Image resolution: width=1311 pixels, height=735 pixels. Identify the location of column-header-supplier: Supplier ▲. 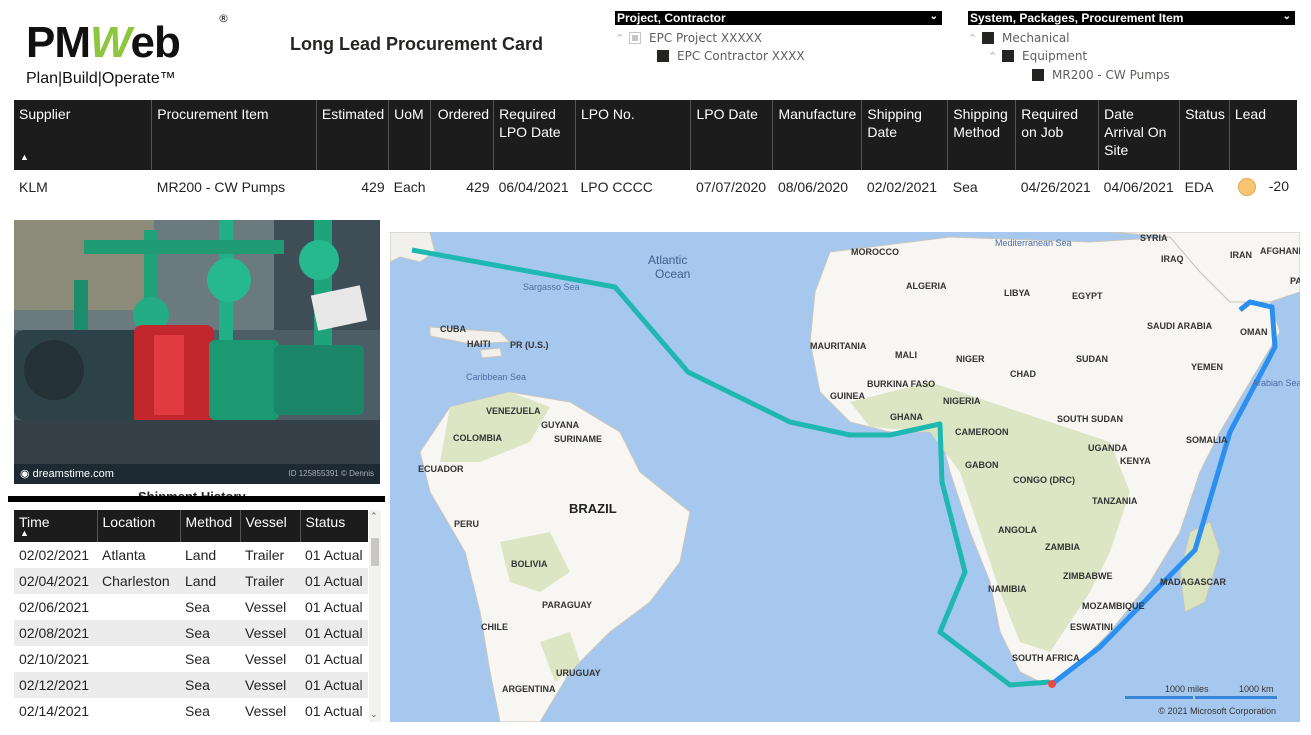
(83, 135).